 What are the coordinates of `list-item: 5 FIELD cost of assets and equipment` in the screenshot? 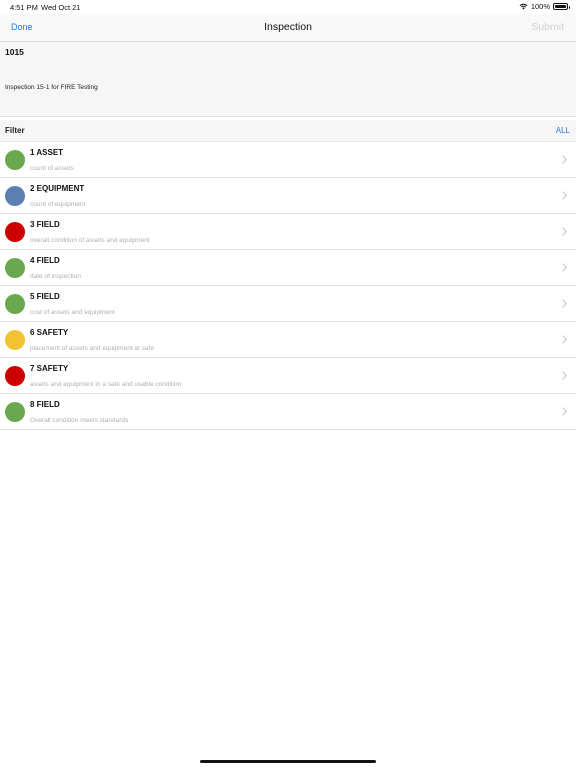 It's located at (288, 304).